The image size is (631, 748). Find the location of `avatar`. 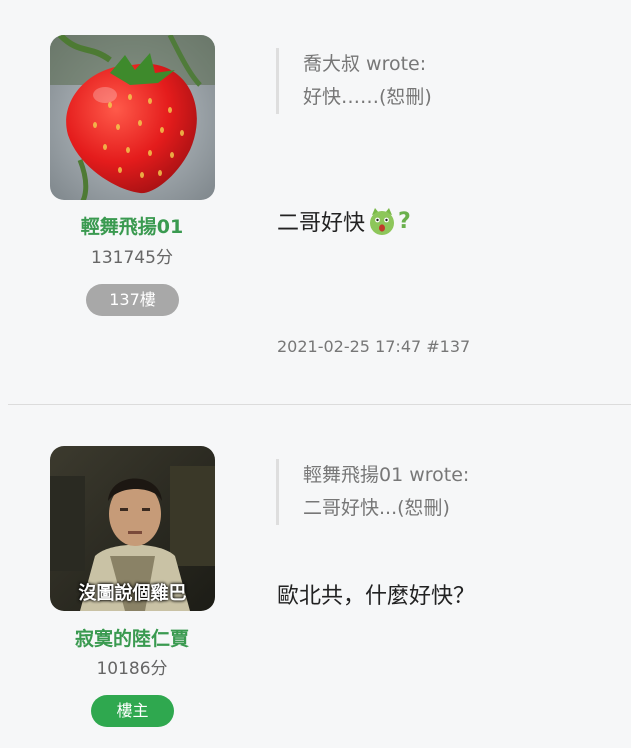

avatar is located at coordinates (132, 117).